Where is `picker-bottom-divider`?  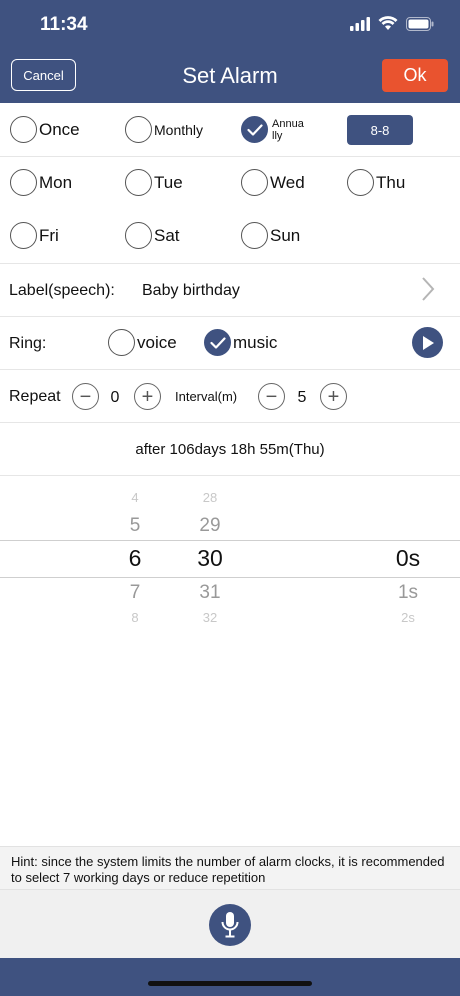 picker-bottom-divider is located at coordinates (230, 577).